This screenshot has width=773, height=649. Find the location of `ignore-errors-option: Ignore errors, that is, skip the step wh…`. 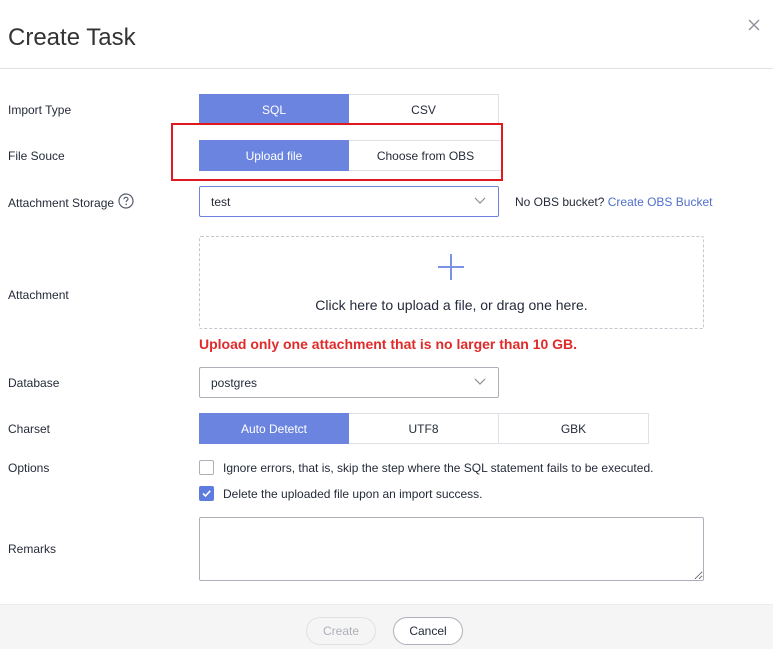

ignore-errors-option: Ignore errors, that is, skip the step wh… is located at coordinates (426, 467).